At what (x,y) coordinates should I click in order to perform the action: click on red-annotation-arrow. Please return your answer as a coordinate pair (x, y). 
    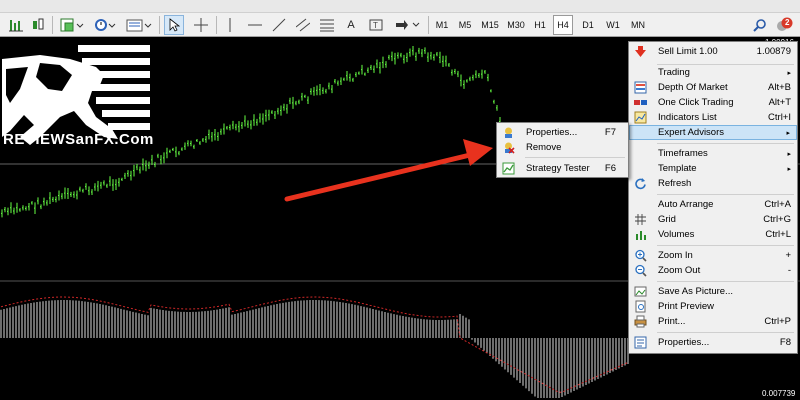
    Looking at the image, I should click on (388, 170).